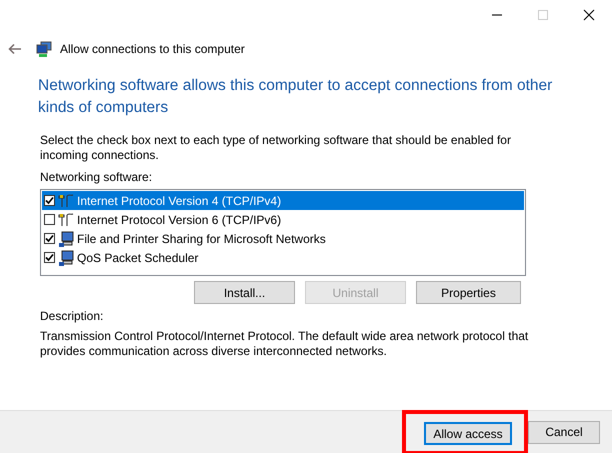 The height and width of the screenshot is (453, 612). What do you see at coordinates (283, 219) in the screenshot?
I see `list-item: Internet Protocol Version 6 (TCP/IPv6)` at bounding box center [283, 219].